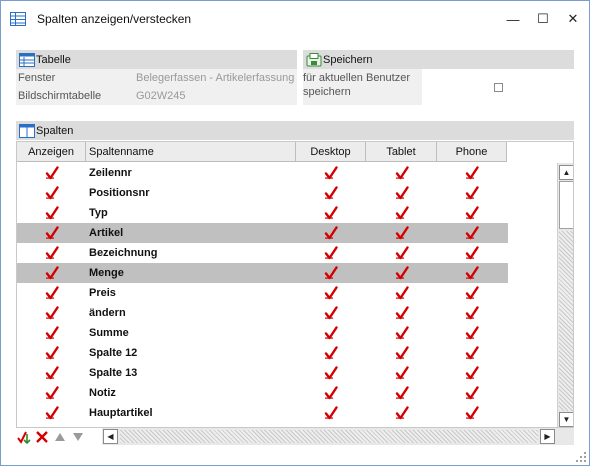  Describe the element at coordinates (78, 437) in the screenshot. I see `move-down-button` at that location.